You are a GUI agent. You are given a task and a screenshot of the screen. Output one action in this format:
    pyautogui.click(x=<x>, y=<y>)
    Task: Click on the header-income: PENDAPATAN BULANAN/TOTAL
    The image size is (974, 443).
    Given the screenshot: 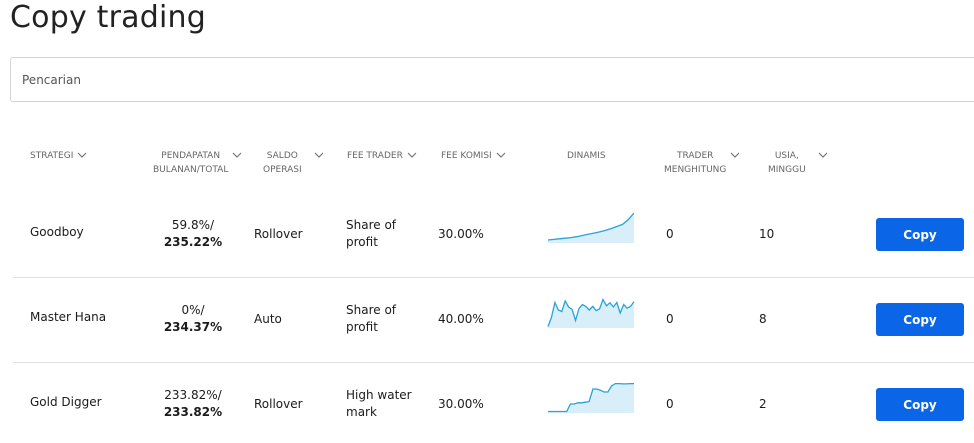 What is the action you would take?
    pyautogui.click(x=197, y=163)
    